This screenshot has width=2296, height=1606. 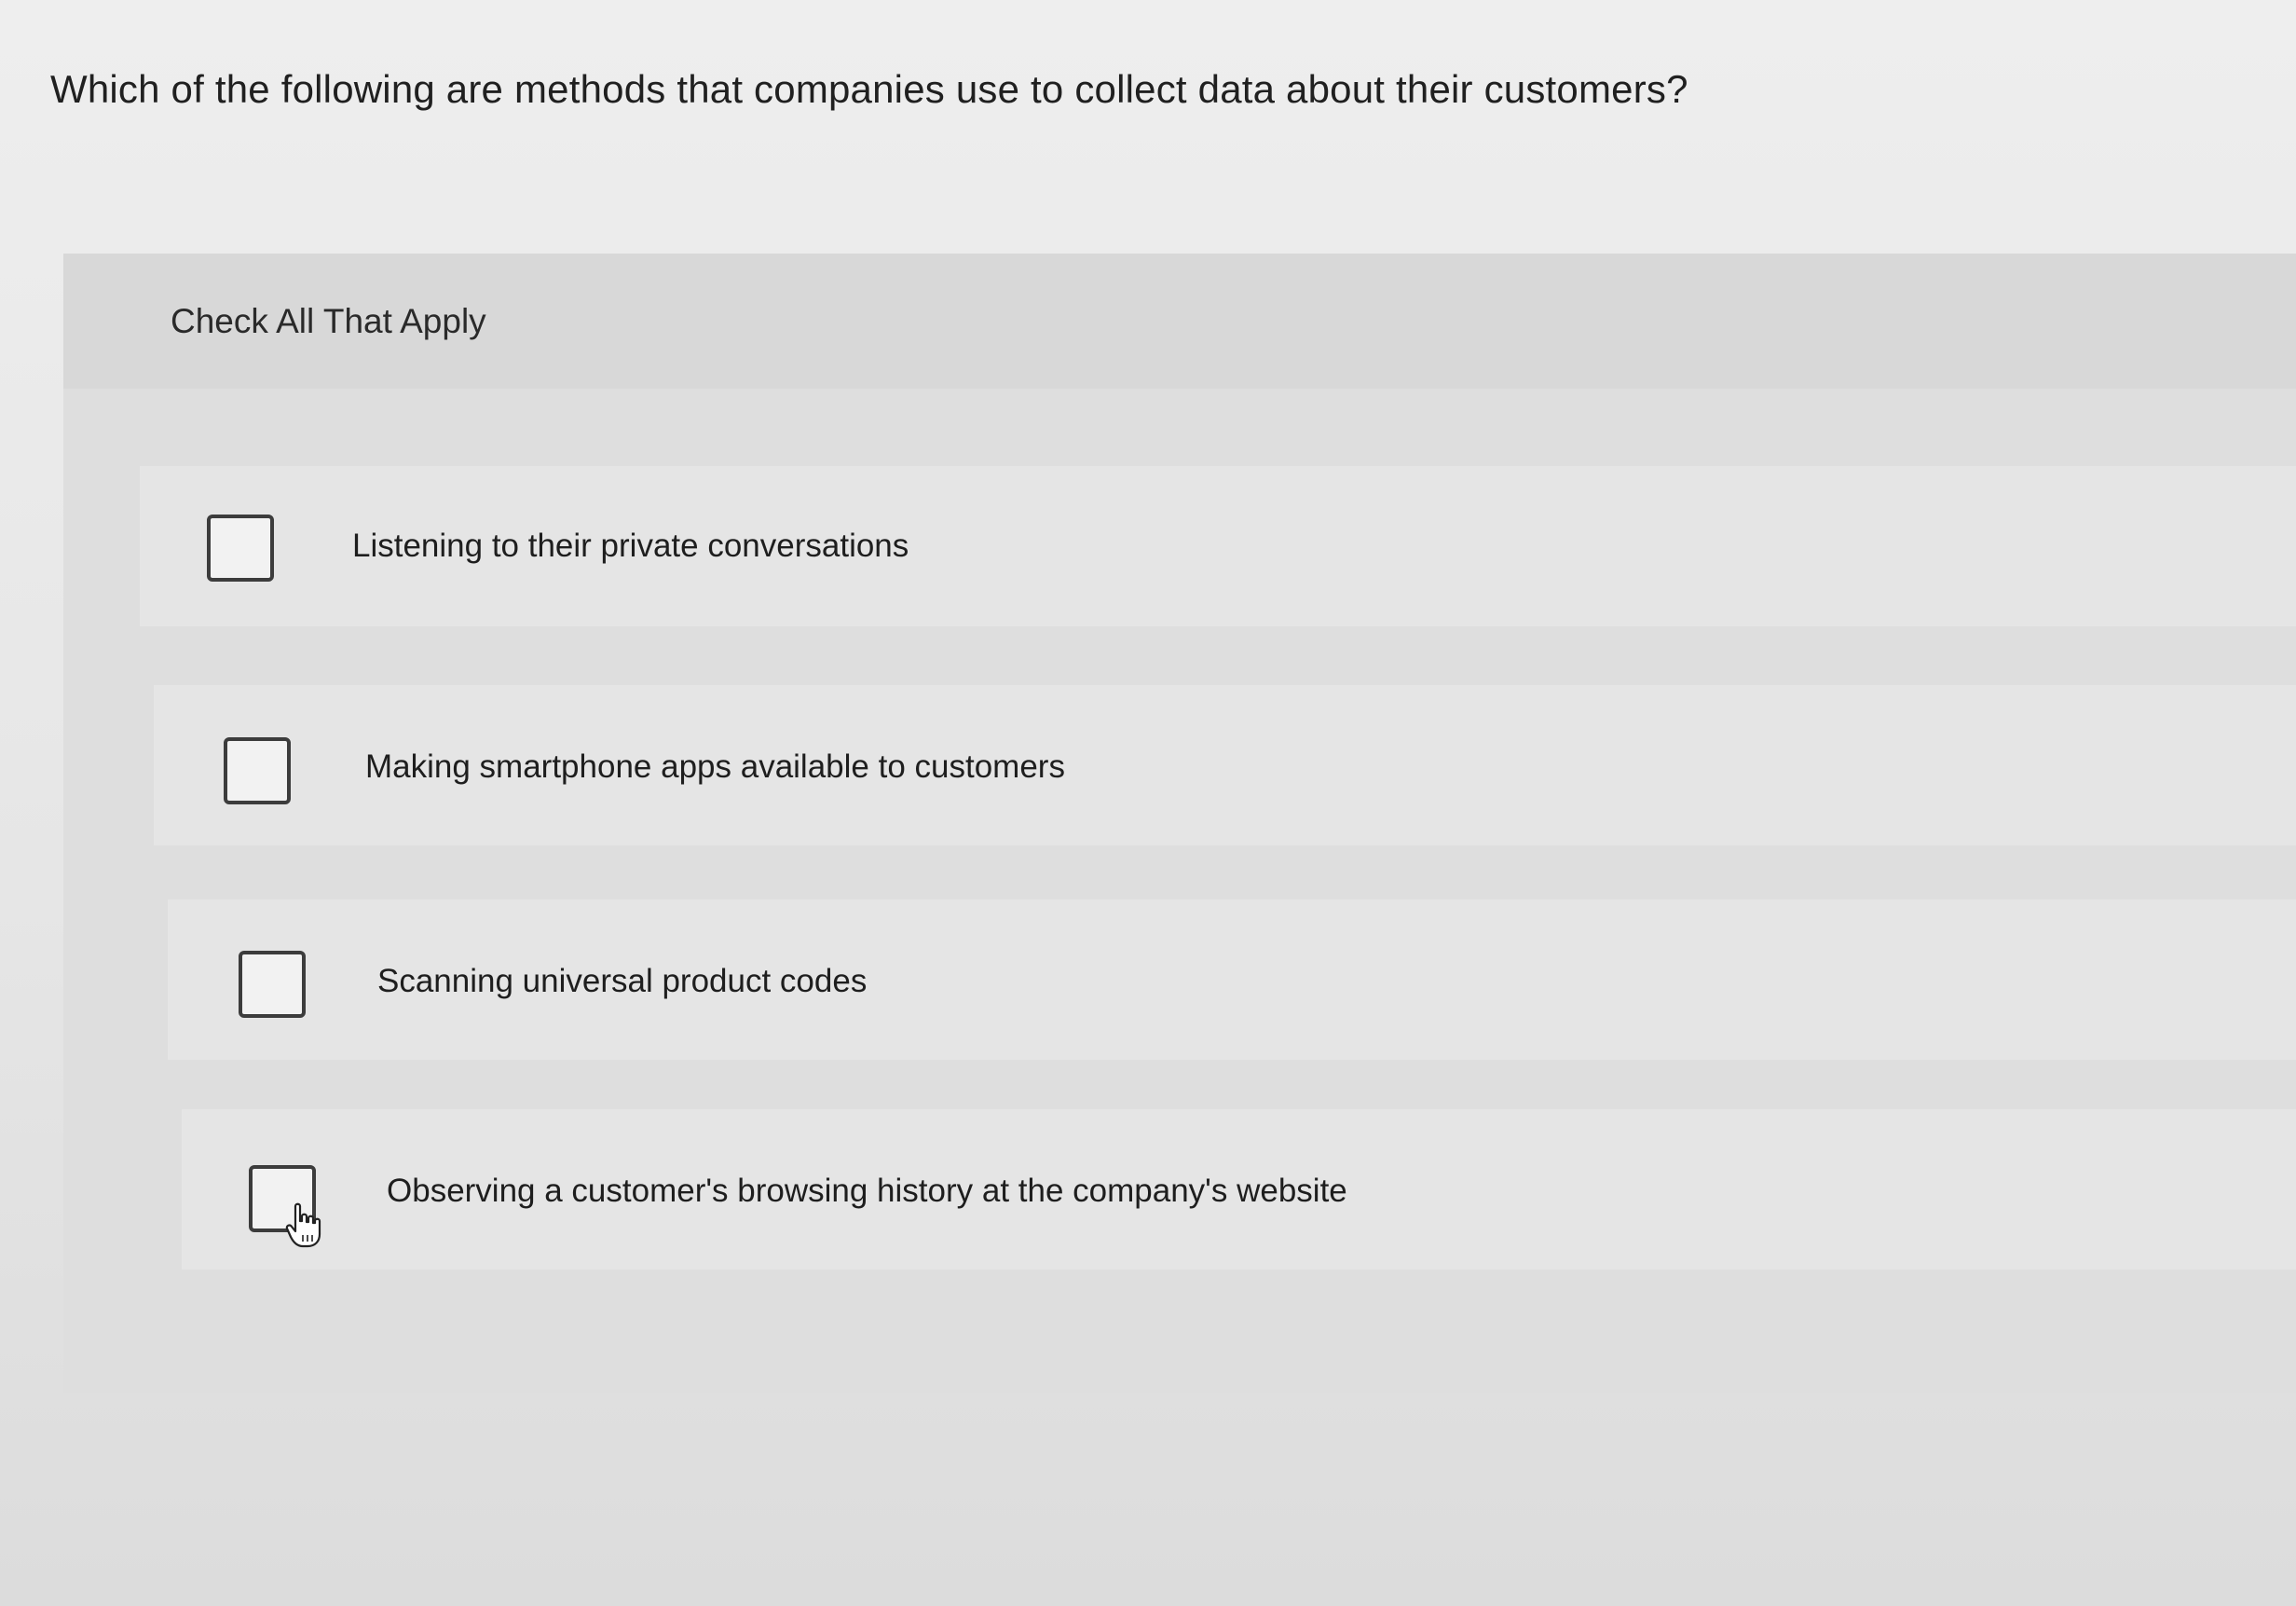 I want to click on option-row-1: Listening to their private conversations, so click(x=1218, y=546).